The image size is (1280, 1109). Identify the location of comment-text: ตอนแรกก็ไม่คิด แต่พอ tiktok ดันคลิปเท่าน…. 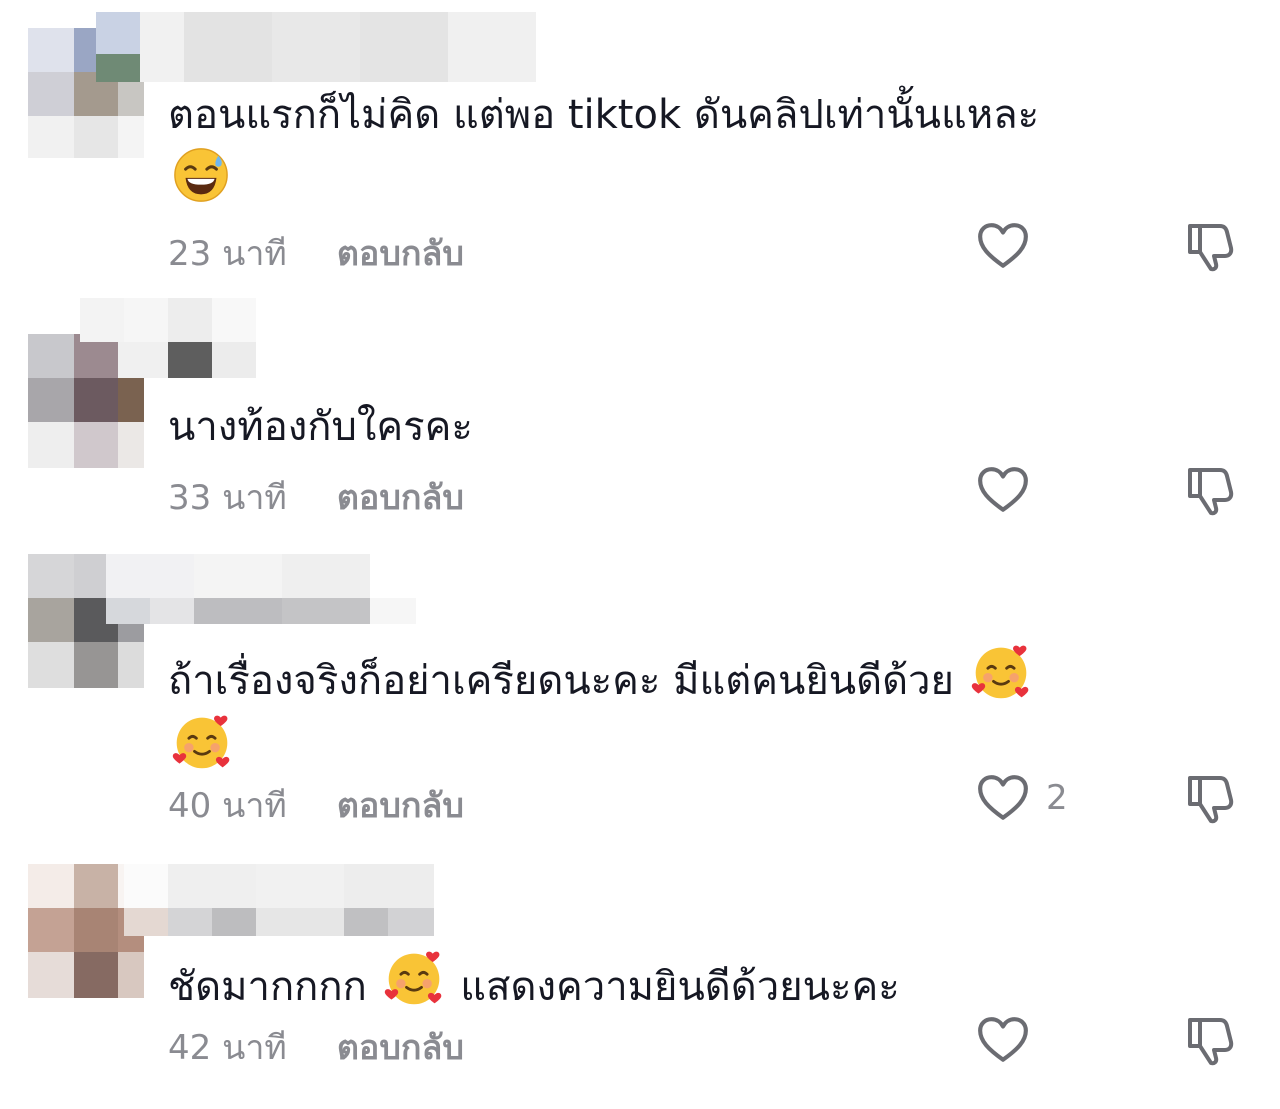
(669, 149).